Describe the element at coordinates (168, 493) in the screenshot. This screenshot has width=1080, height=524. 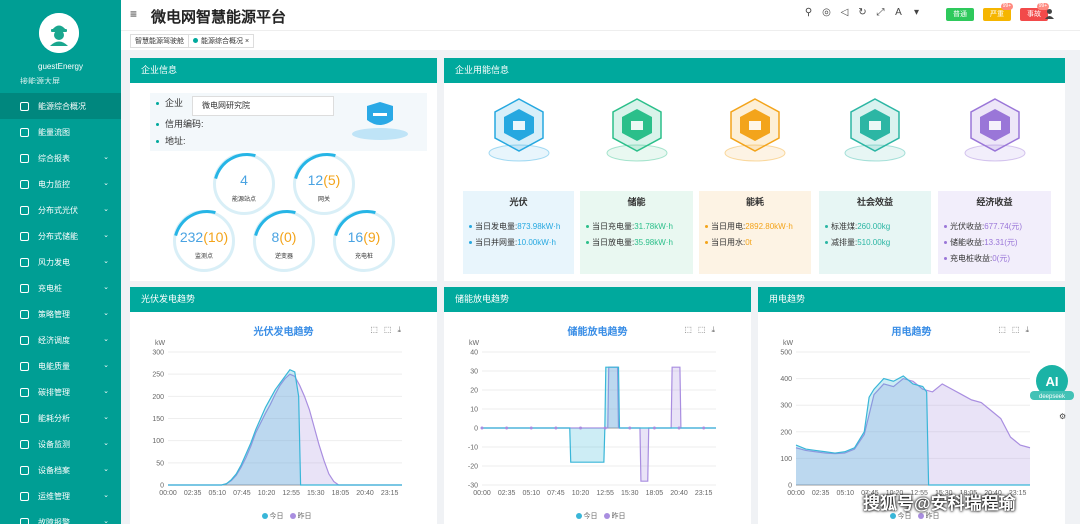
I see `x-tick-label: 00:00` at that location.